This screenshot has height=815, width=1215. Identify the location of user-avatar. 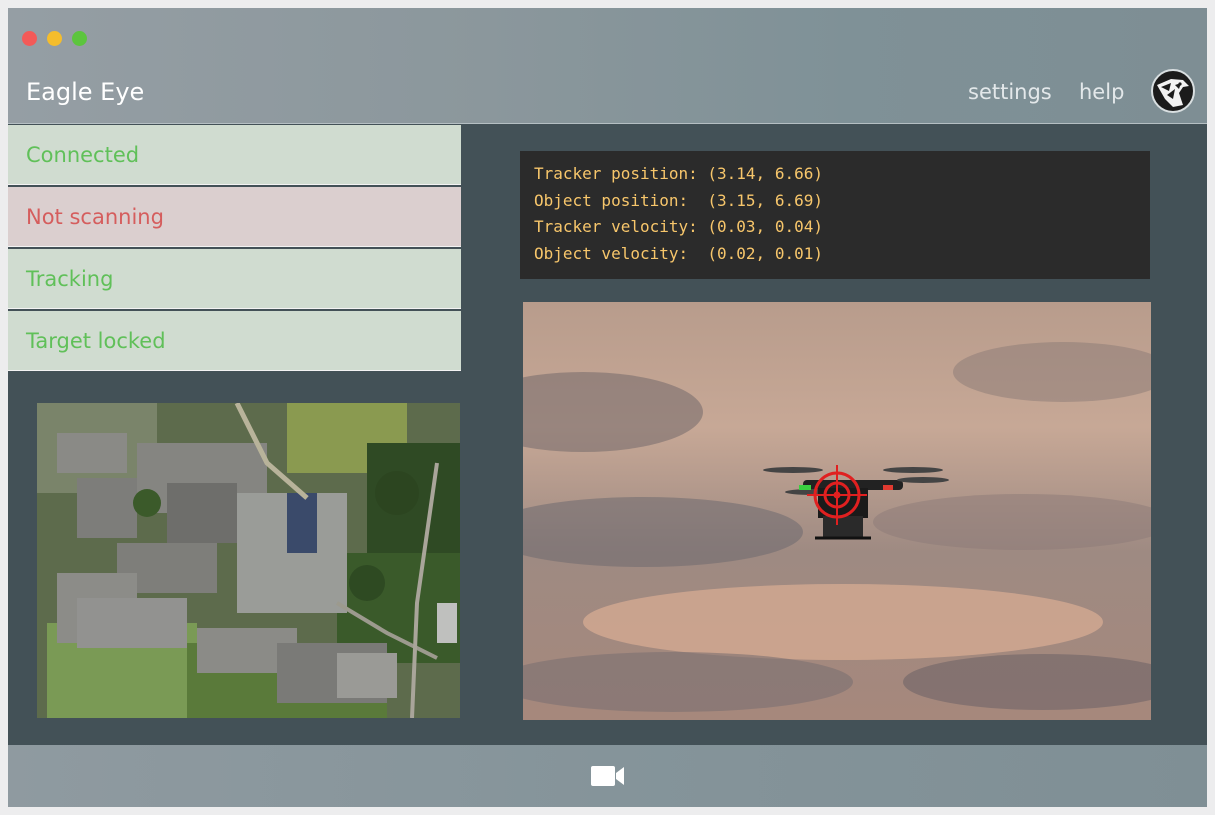
(1173, 91).